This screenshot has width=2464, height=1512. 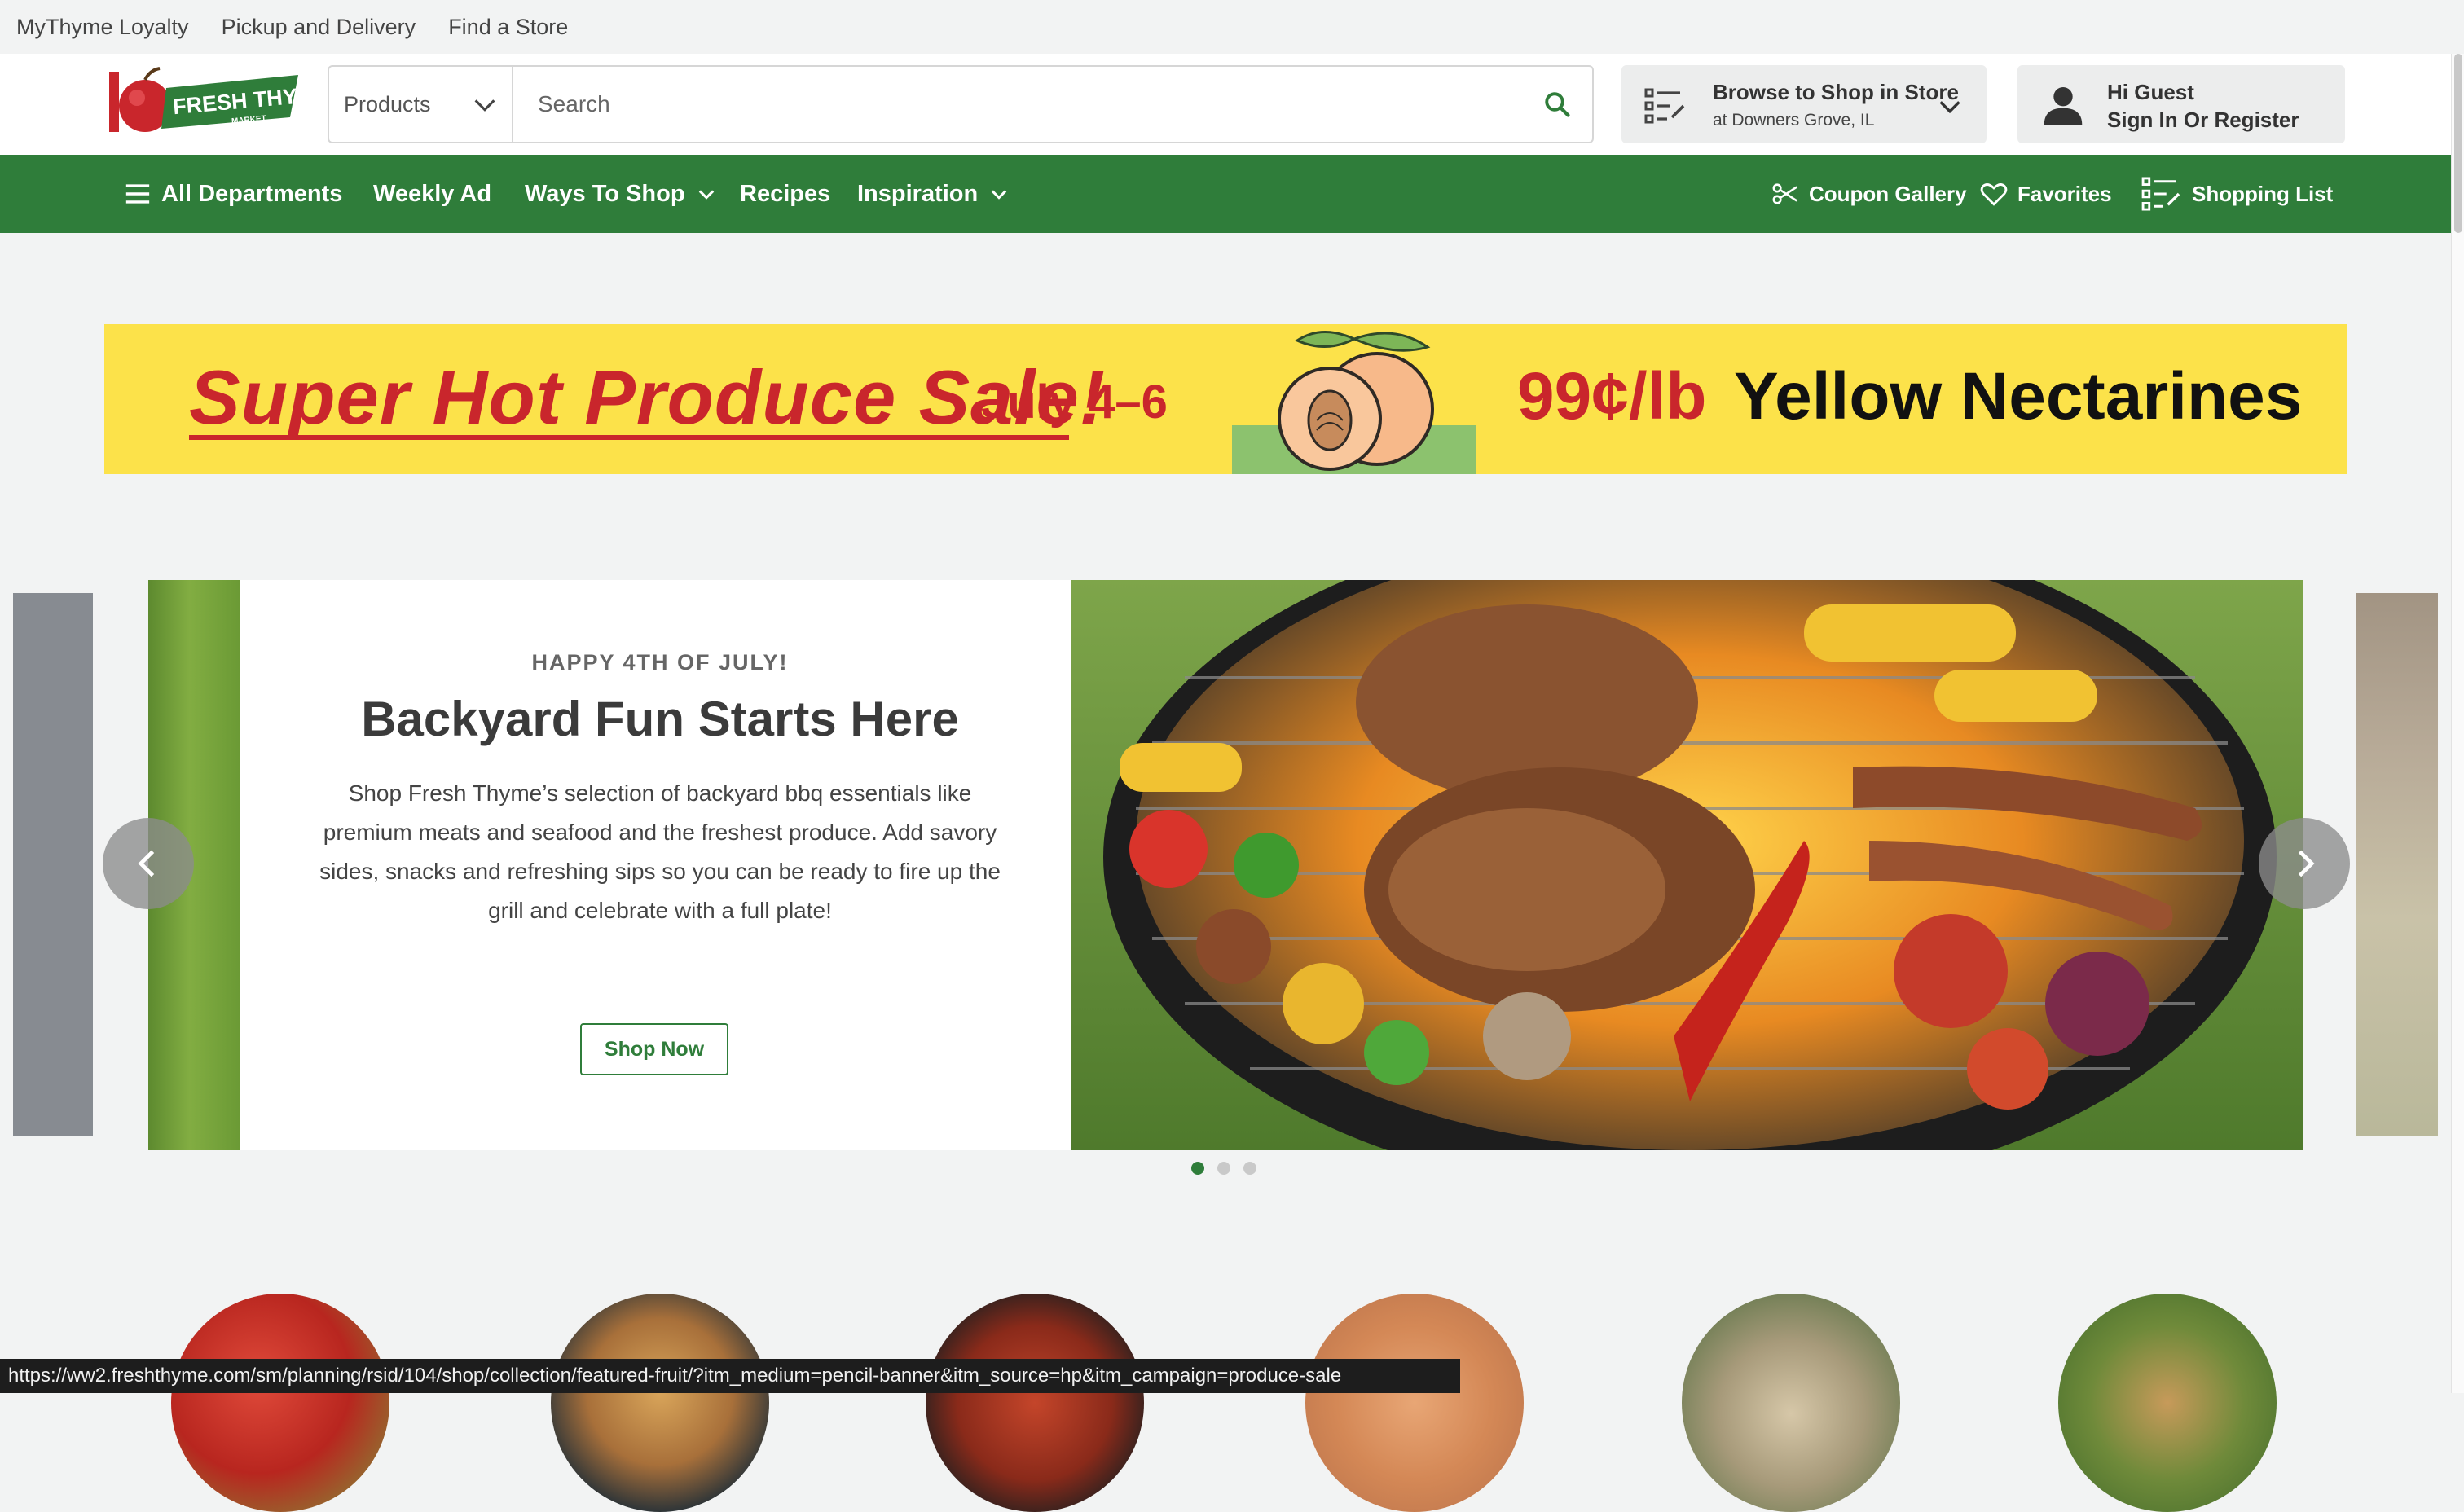 I want to click on heart-icon, so click(x=1994, y=194).